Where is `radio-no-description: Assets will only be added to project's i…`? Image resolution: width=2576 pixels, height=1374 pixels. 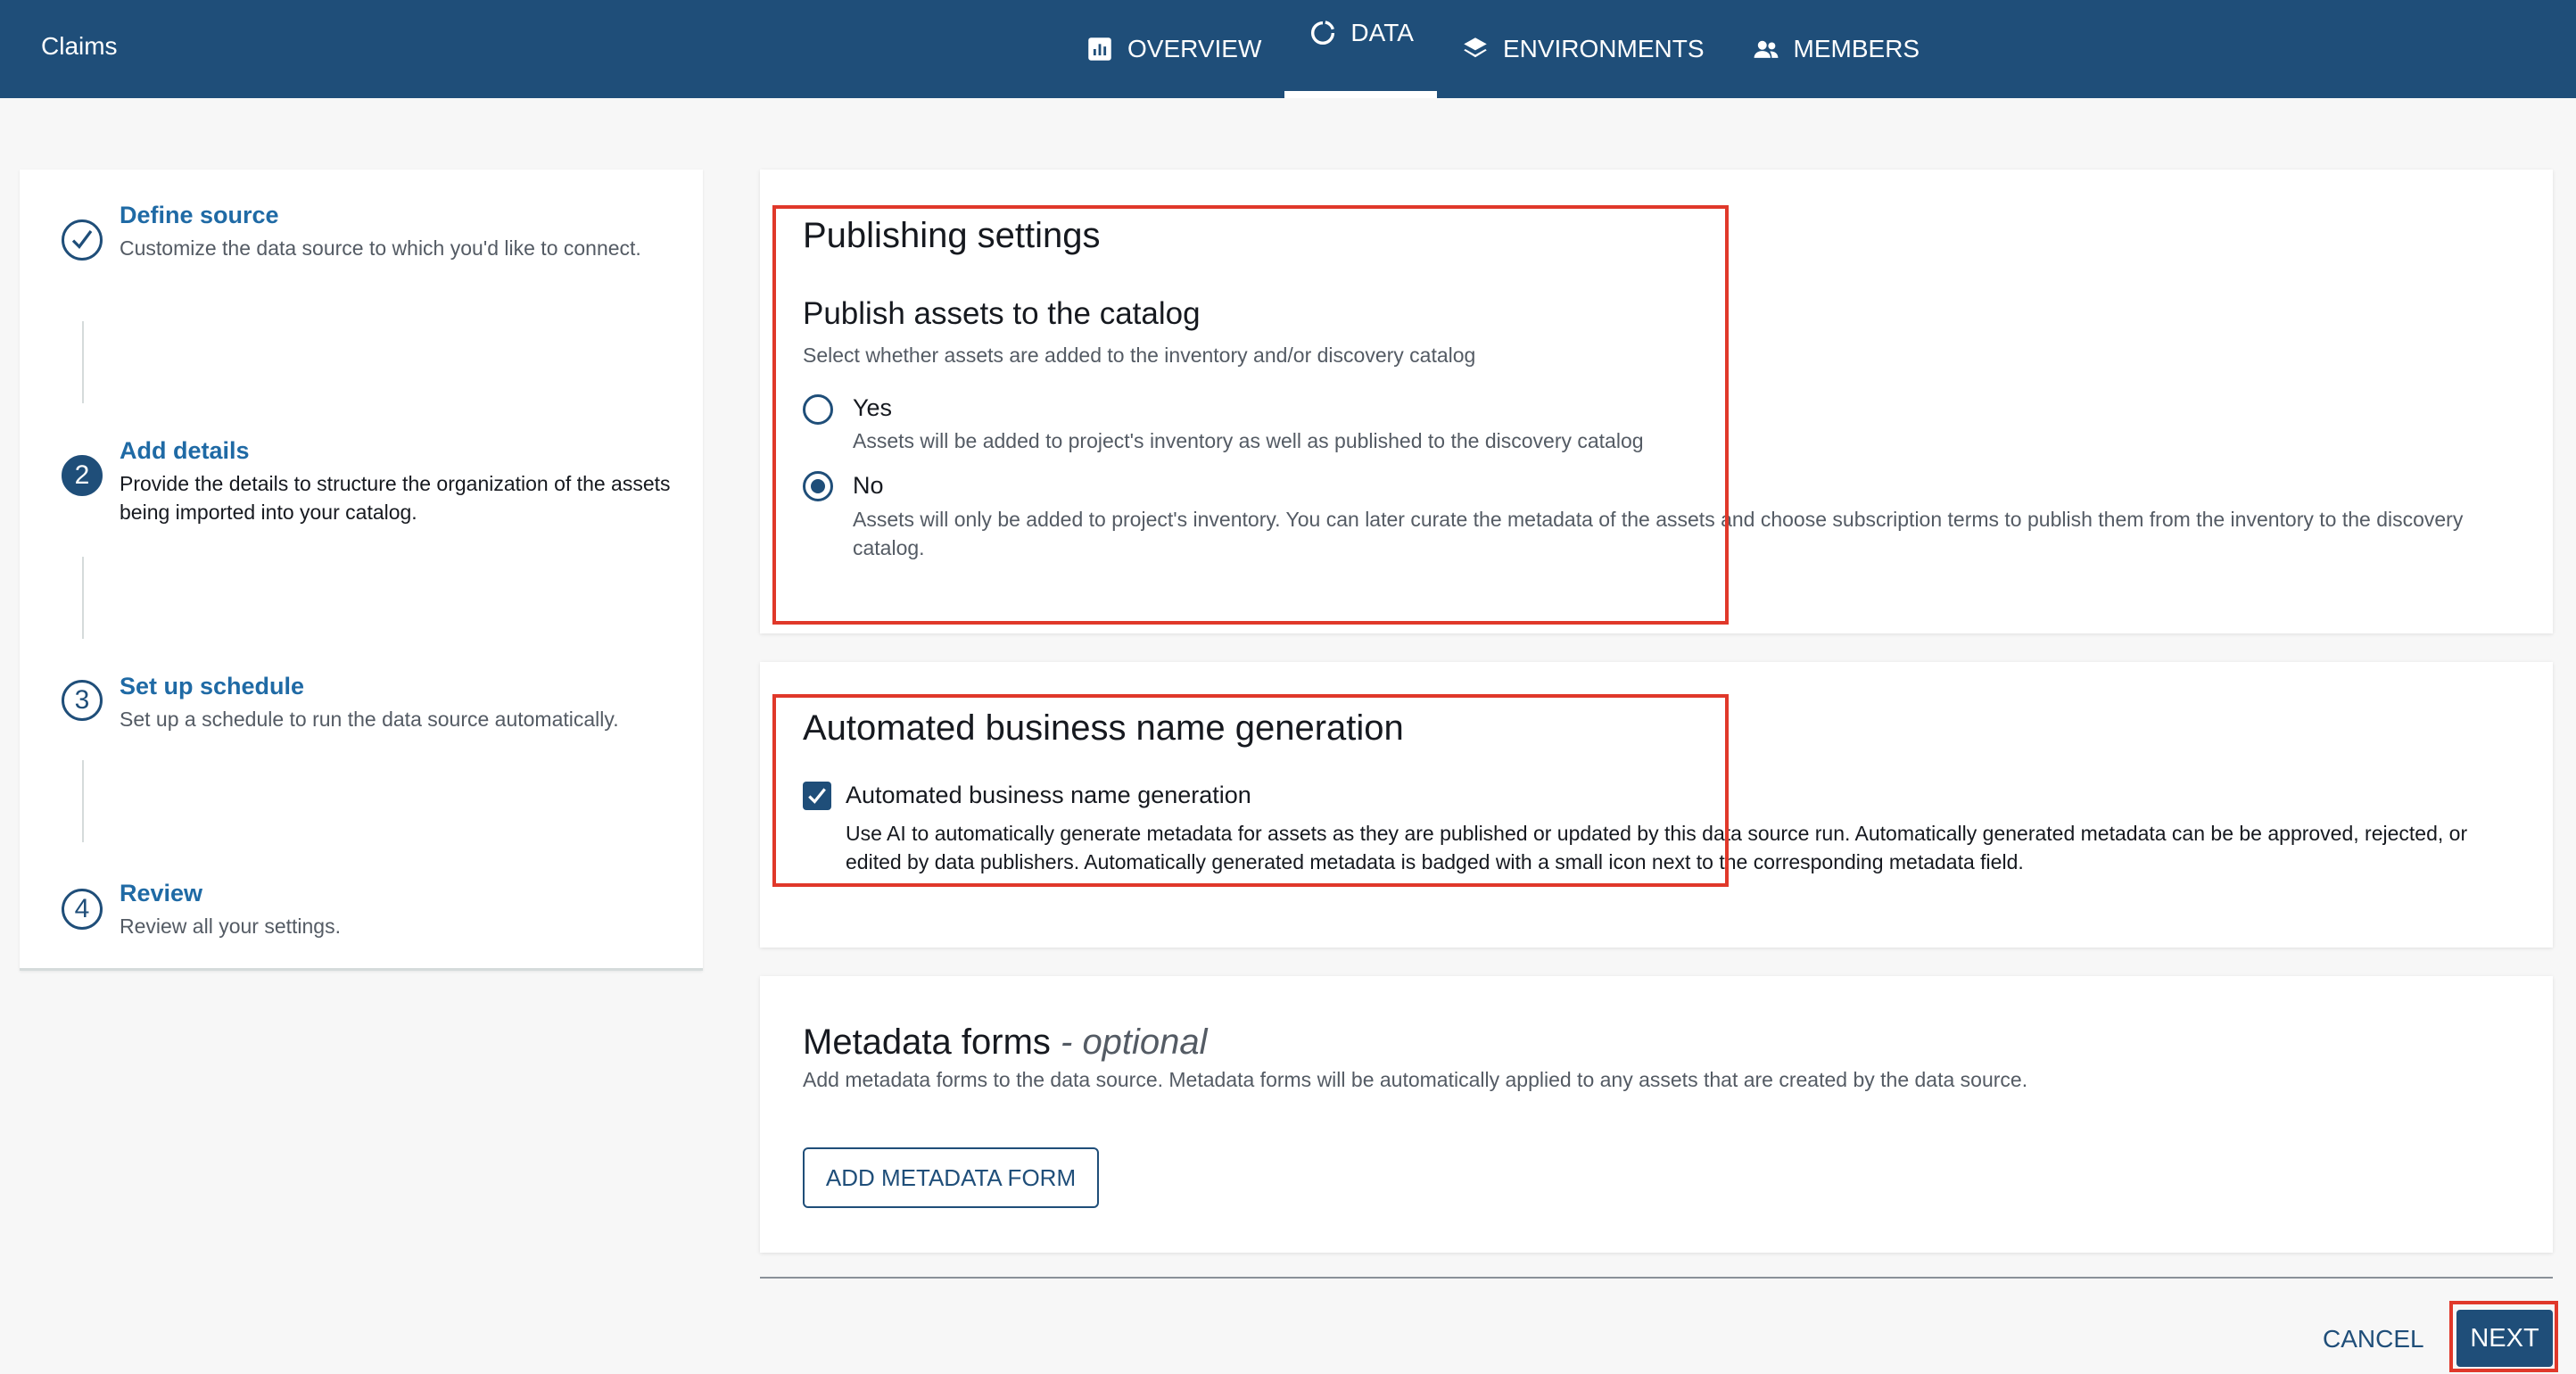 radio-no-description: Assets will only be added to project's i… is located at coordinates (1659, 533).